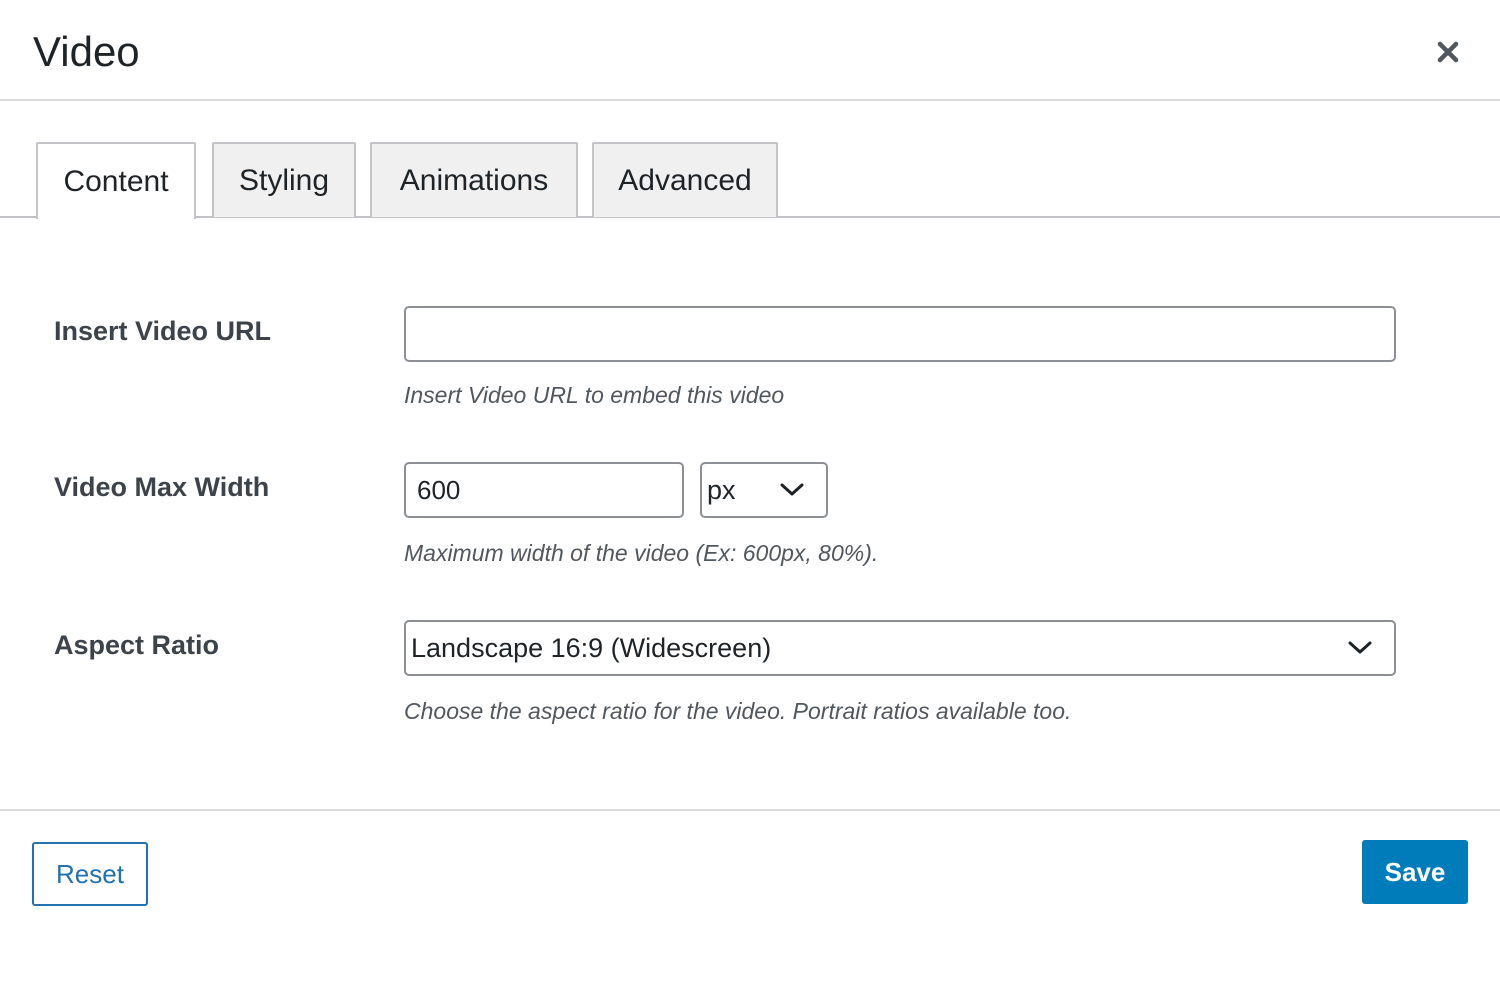  Describe the element at coordinates (750, 50) in the screenshot. I see `dialog-header: Video` at that location.